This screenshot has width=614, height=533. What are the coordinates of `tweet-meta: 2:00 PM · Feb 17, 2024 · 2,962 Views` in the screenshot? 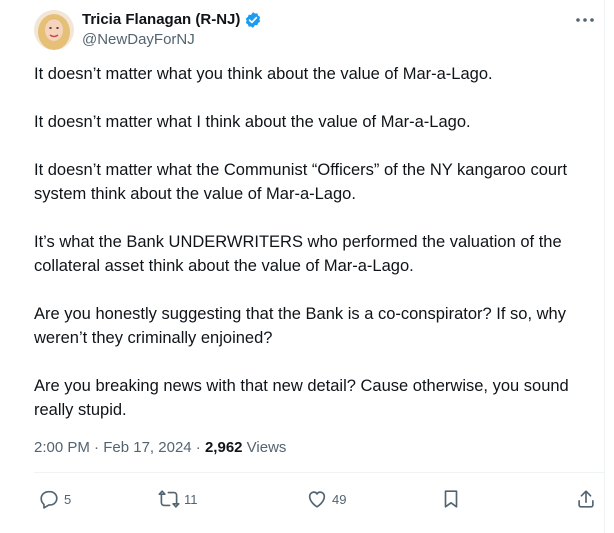 It's located at (160, 448).